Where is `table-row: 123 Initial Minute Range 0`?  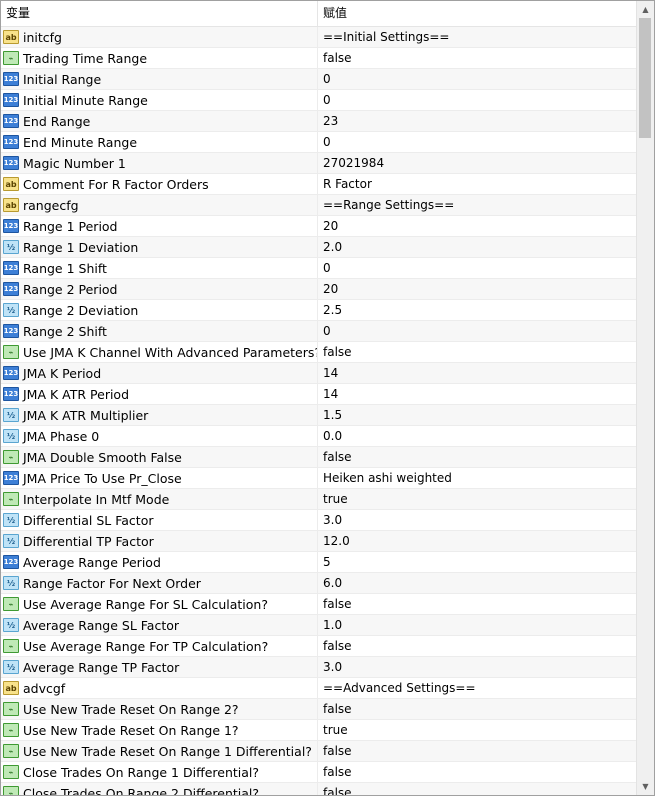
table-row: 123 Initial Minute Range 0 is located at coordinates (319, 100).